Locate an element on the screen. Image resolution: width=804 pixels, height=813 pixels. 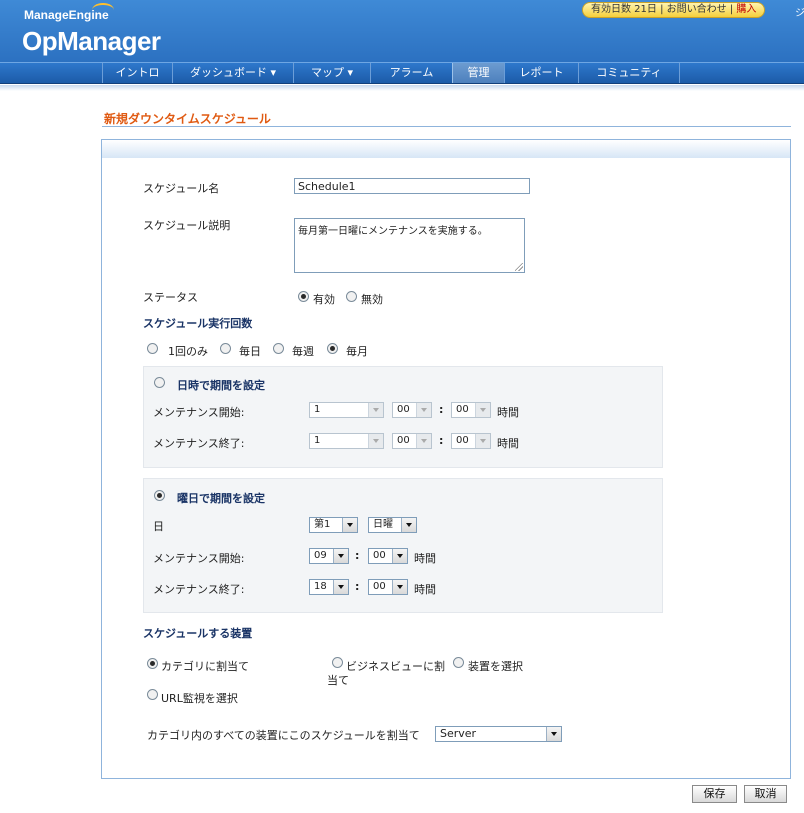
dev-select-radio is located at coordinates (458, 662).